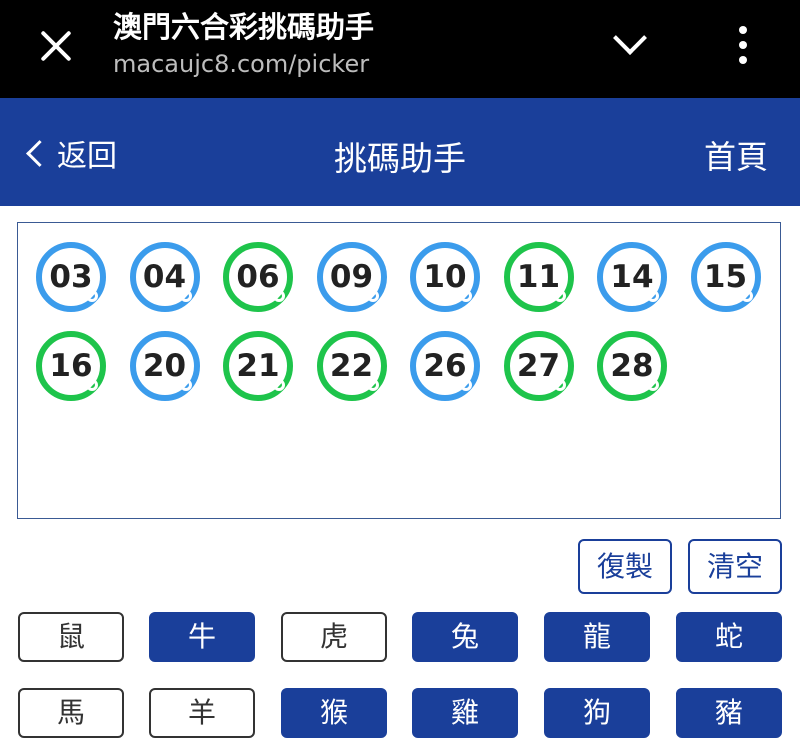 This screenshot has height=739, width=800. Describe the element at coordinates (538, 366) in the screenshot. I see `number-ball: 27` at that location.